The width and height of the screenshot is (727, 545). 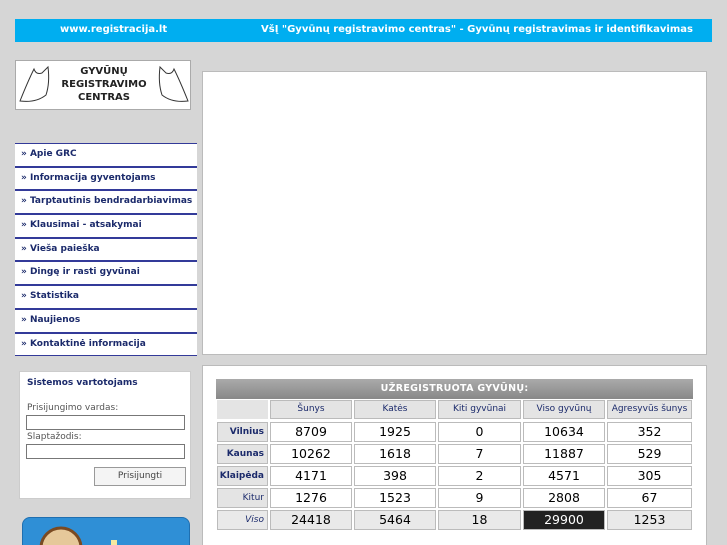 What do you see at coordinates (479, 432) in the screenshot?
I see `table-cell: 0` at bounding box center [479, 432].